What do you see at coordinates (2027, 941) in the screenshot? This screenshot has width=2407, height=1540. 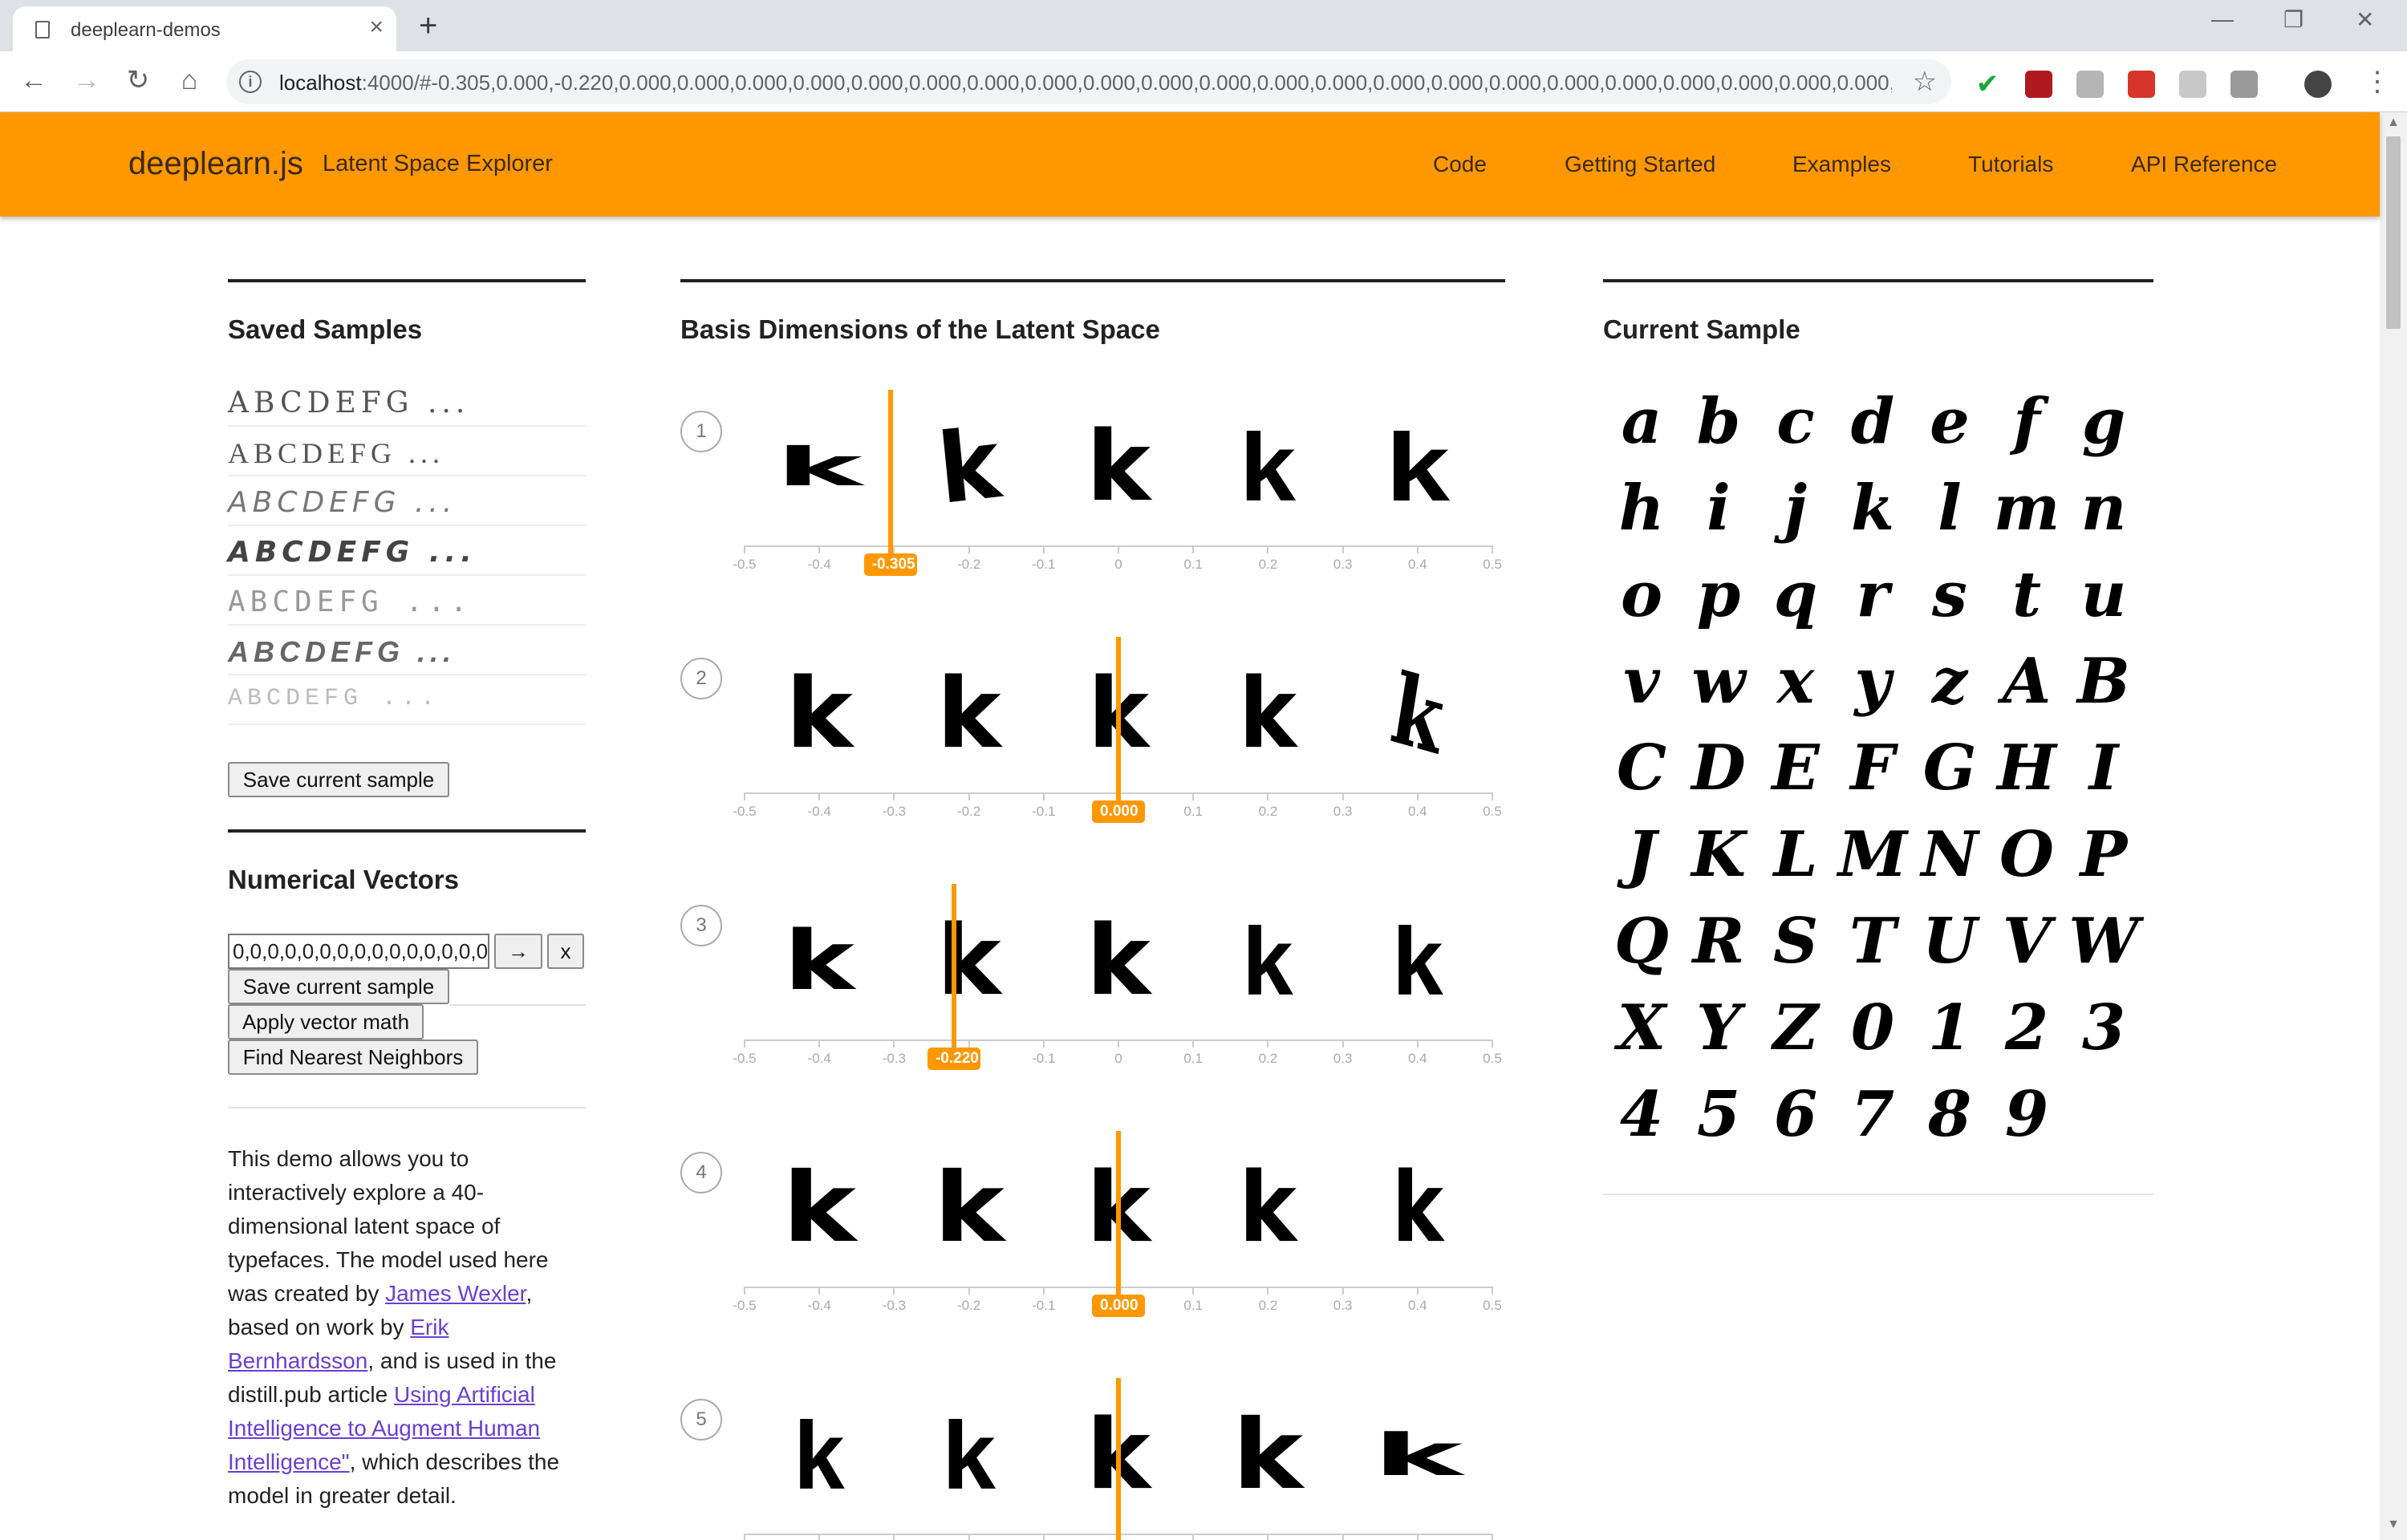 I see `current-sample-glyph: V` at bounding box center [2027, 941].